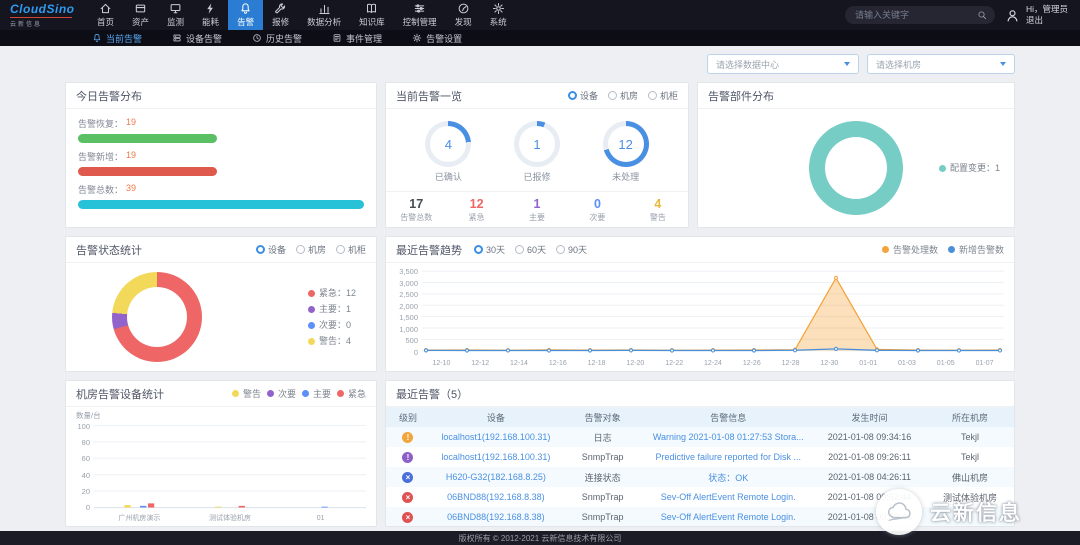  I want to click on datacenter-select: 请选择数据中心, so click(783, 64).